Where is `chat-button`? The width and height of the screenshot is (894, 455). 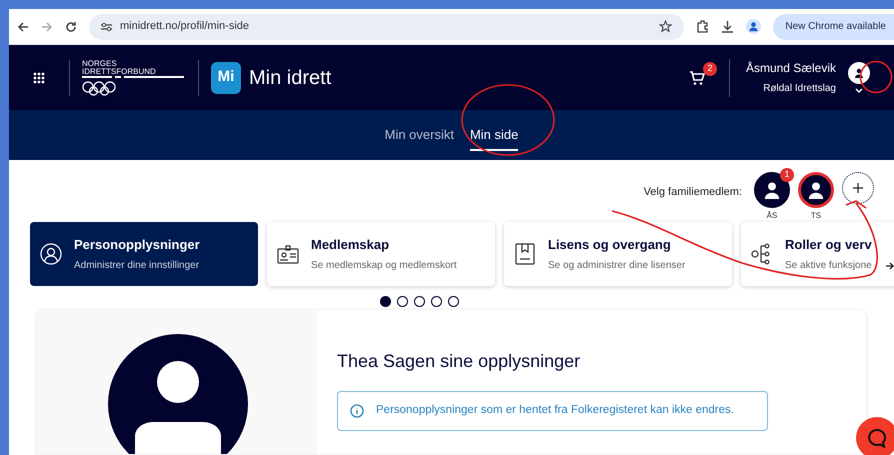 chat-button is located at coordinates (875, 436).